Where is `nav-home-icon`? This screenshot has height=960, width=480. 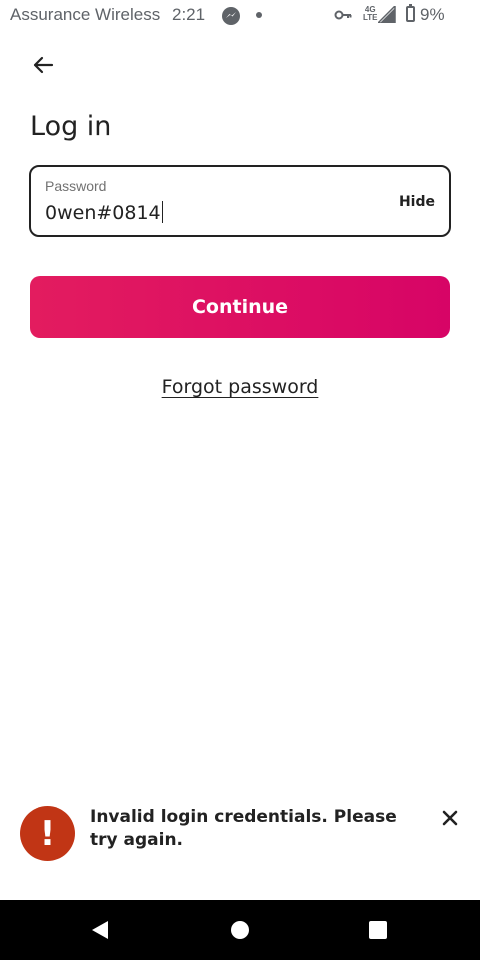
nav-home-icon is located at coordinates (240, 930).